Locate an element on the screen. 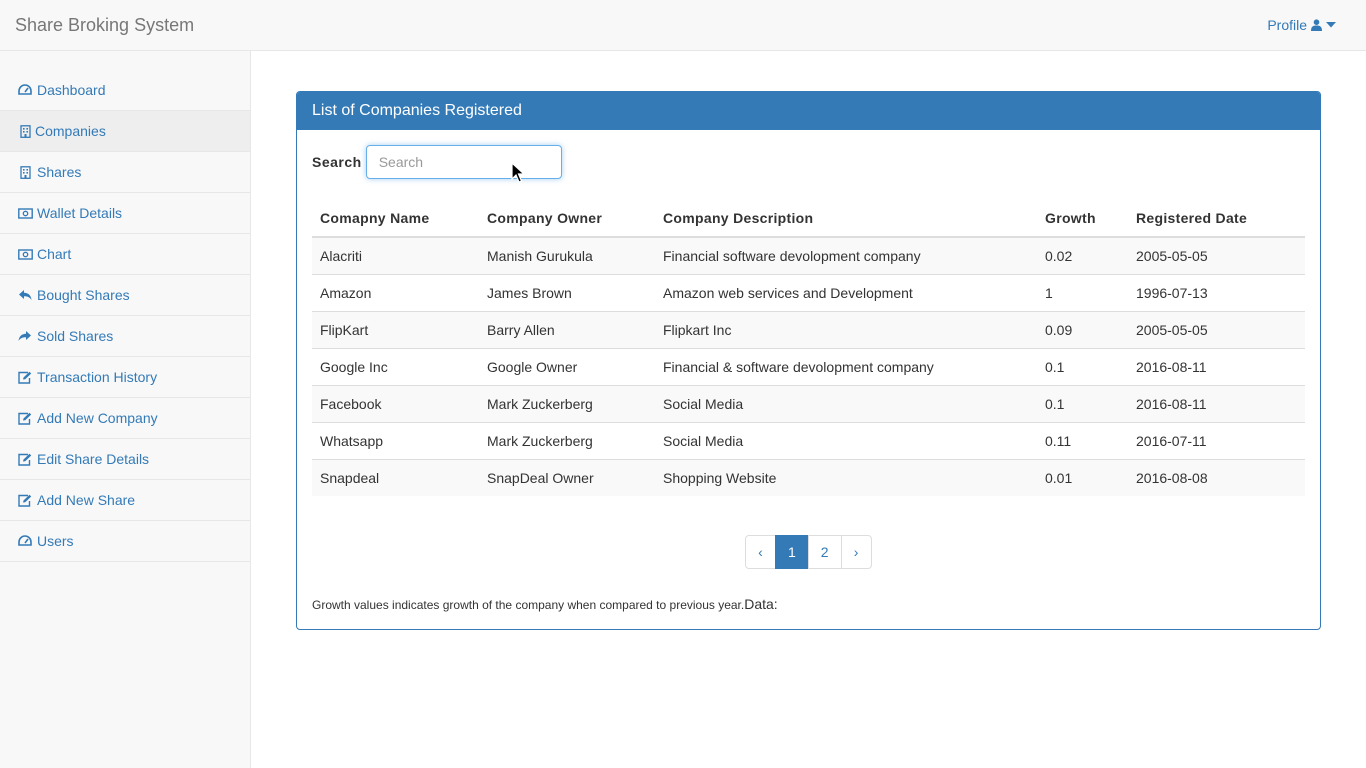 This screenshot has height=768, width=1366. sidebar-item-companies: Companies is located at coordinates (125, 131).